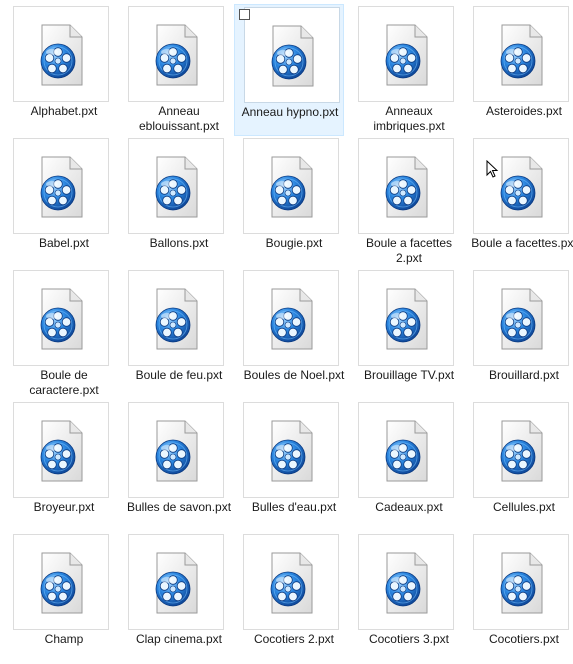 The image size is (573, 664). I want to click on file-name: Alphabet.pxt, so click(64, 111).